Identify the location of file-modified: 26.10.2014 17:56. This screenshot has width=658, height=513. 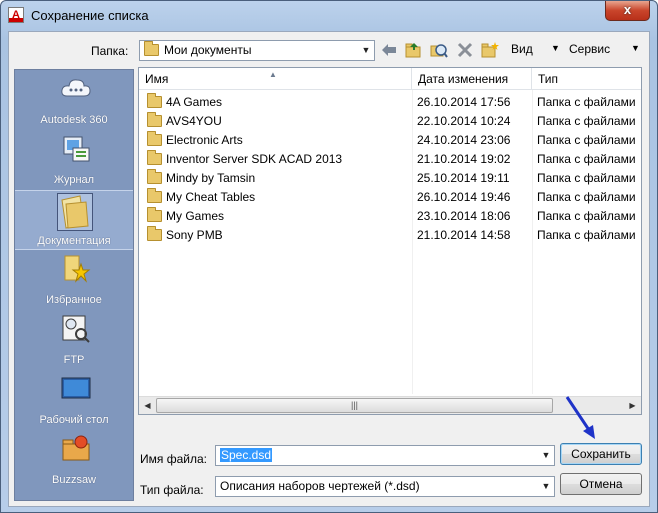
(464, 102).